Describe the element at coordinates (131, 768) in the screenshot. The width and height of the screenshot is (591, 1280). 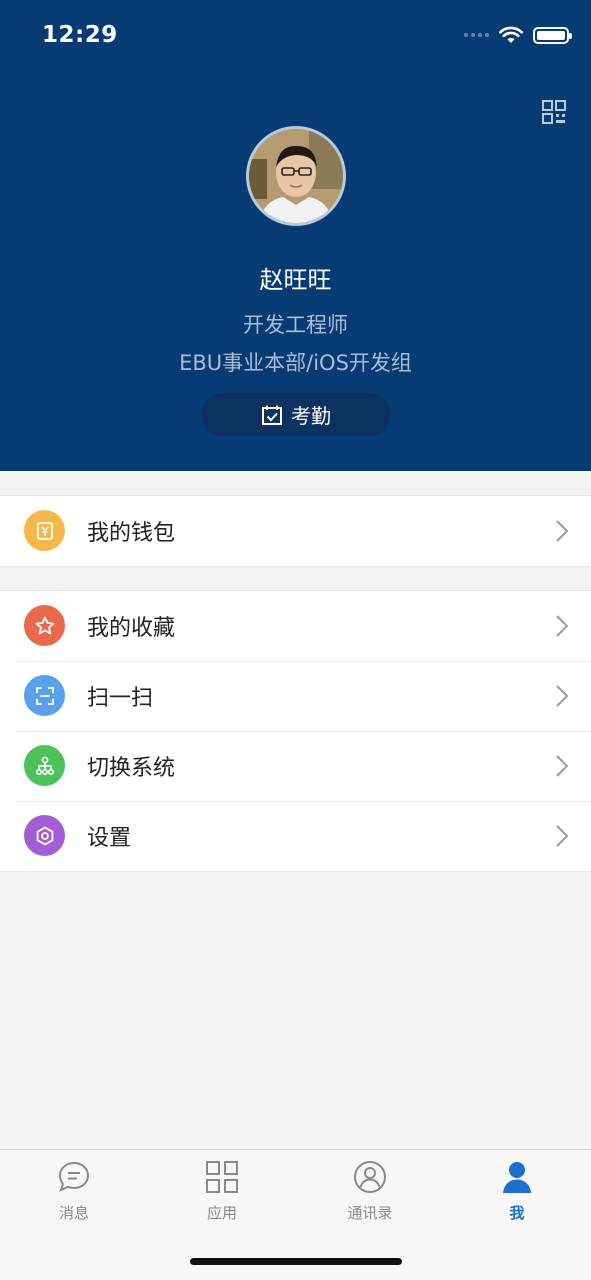
I see `menu-item-label: 切换系统` at that location.